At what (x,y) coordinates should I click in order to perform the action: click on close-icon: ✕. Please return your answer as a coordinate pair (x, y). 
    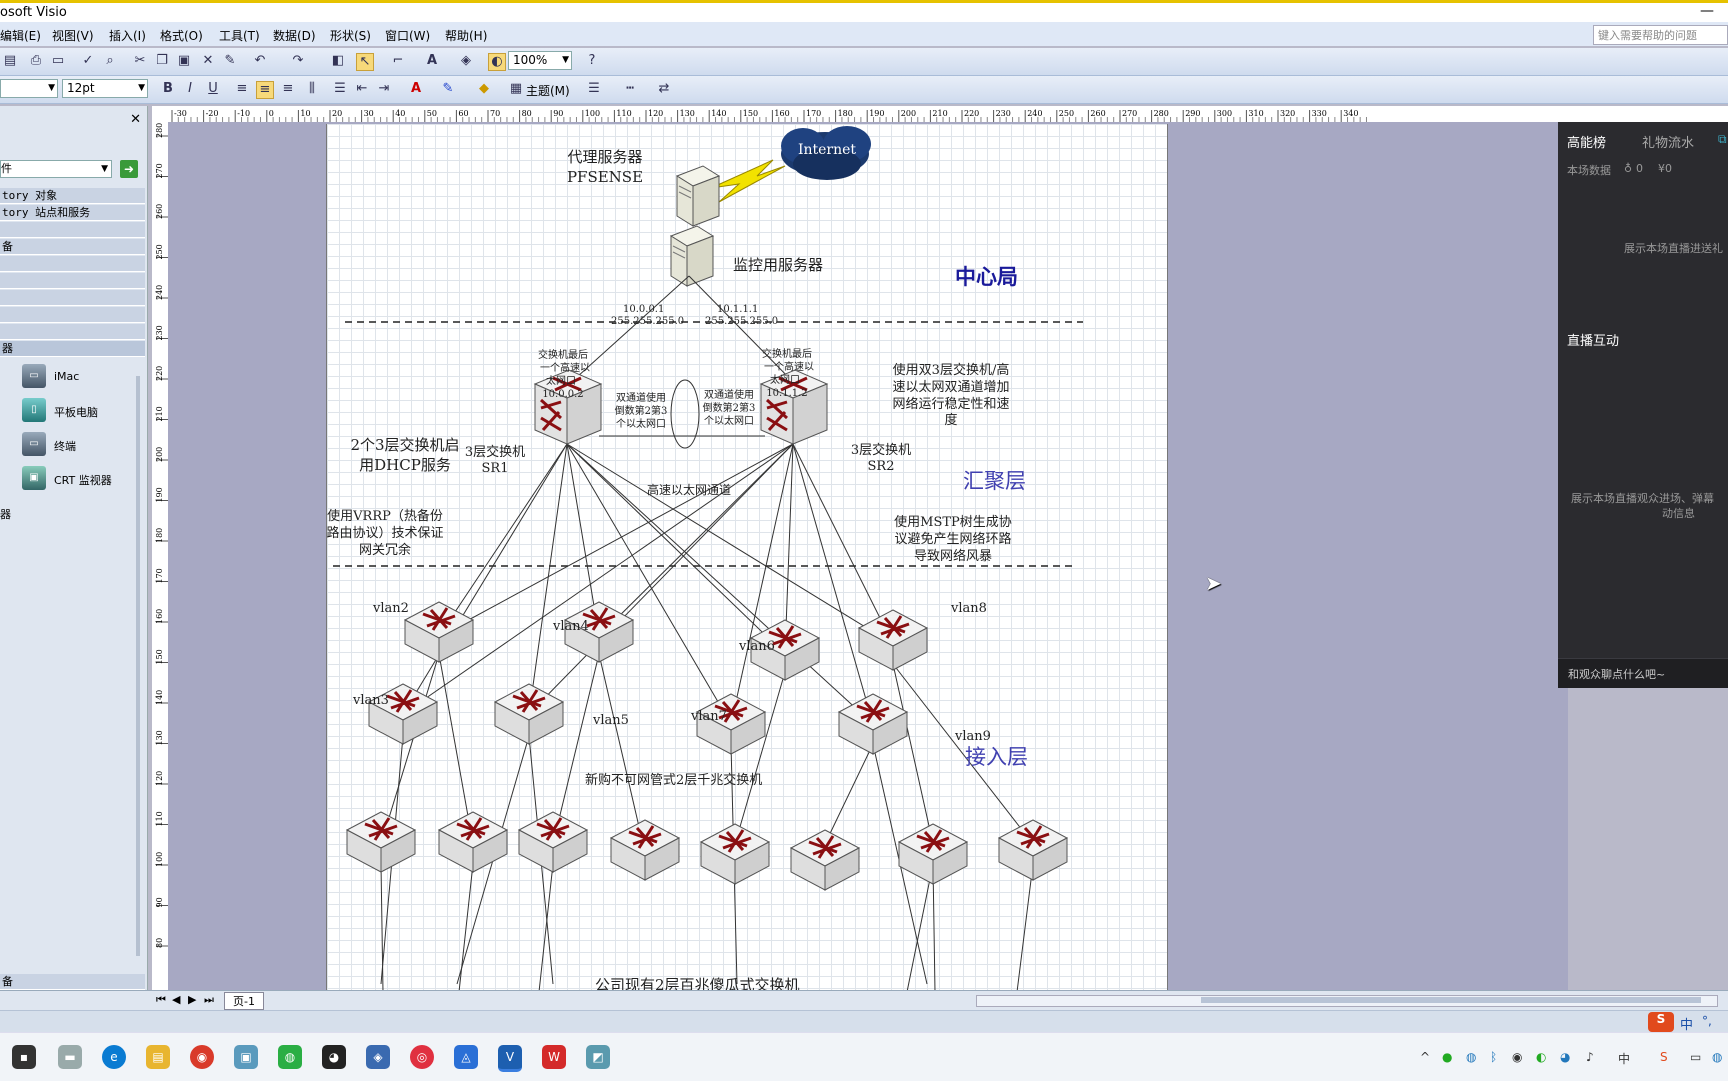
    Looking at the image, I should click on (135, 119).